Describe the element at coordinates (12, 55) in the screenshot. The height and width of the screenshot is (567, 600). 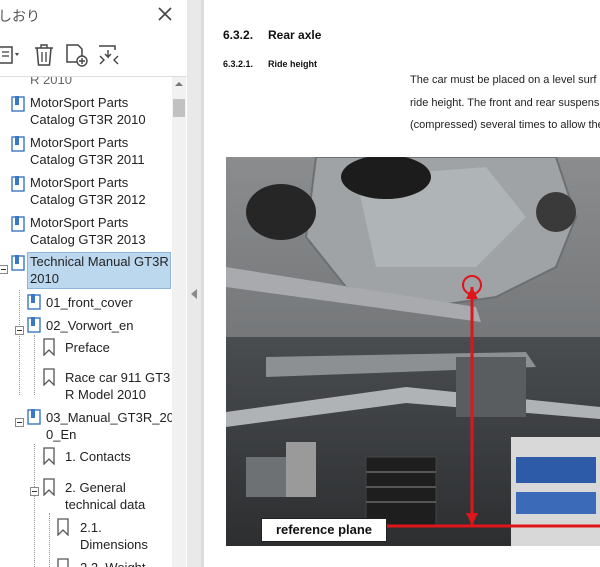
I see `options-menu-icon` at that location.